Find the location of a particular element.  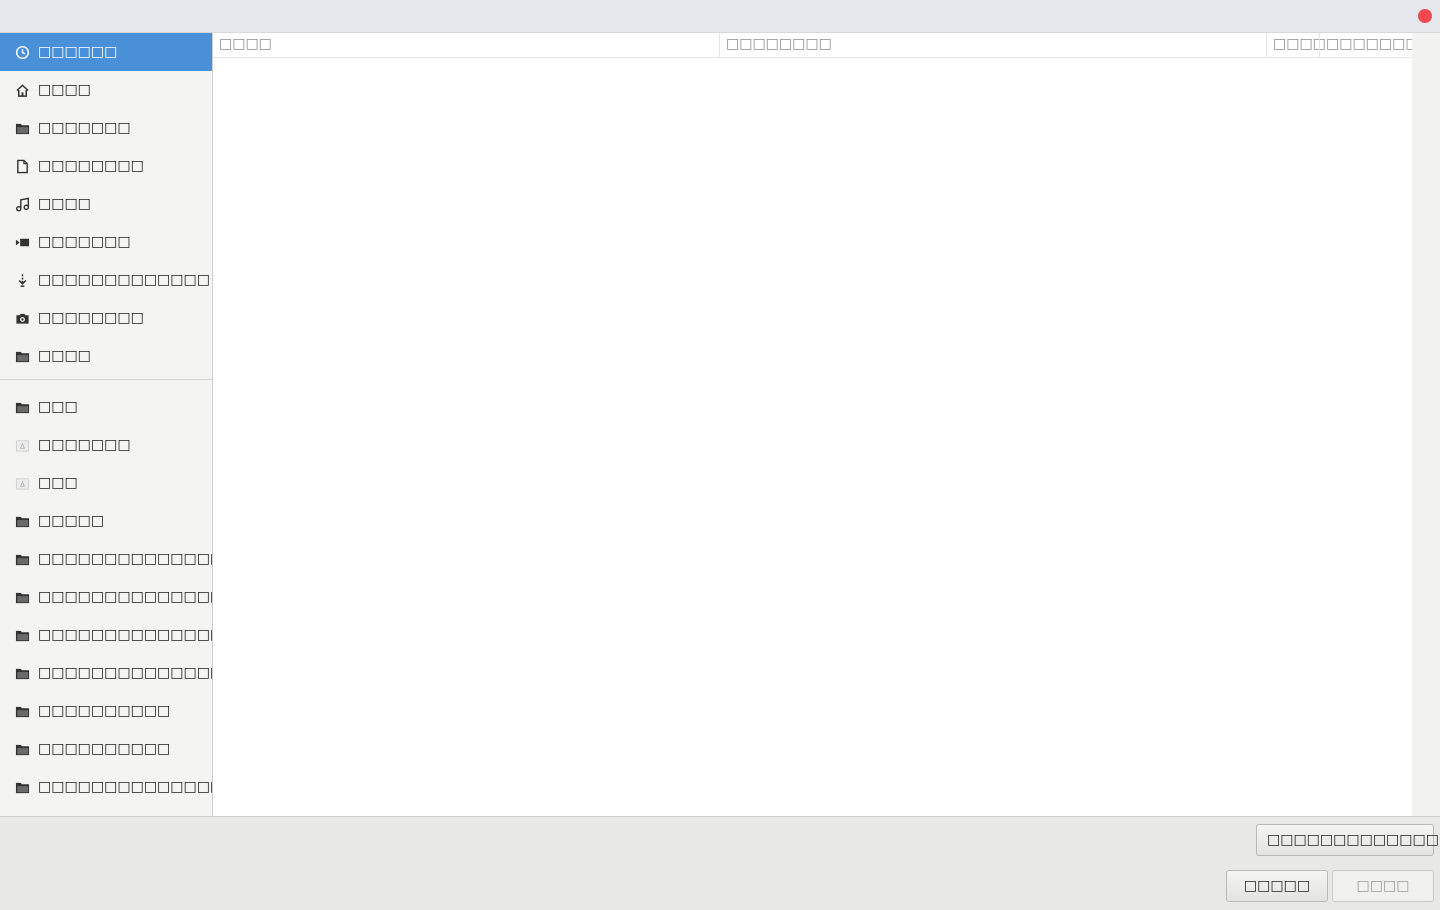

sidebar-bookmark-5: □□□□□□□□□□□□□□□ is located at coordinates (106, 597).